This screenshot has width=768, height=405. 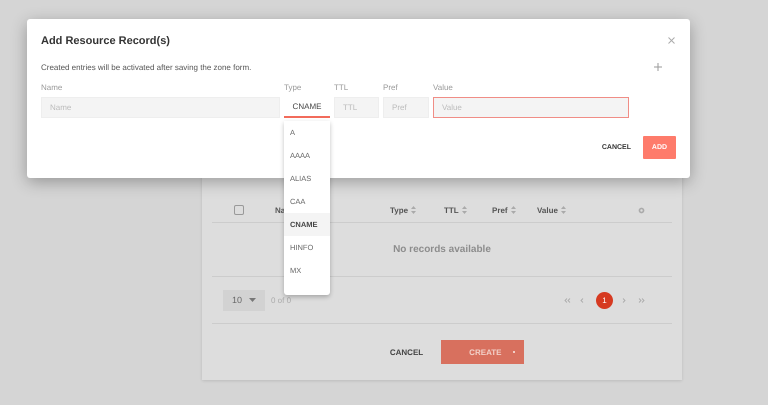 I want to click on column-header: Type, so click(x=399, y=210).